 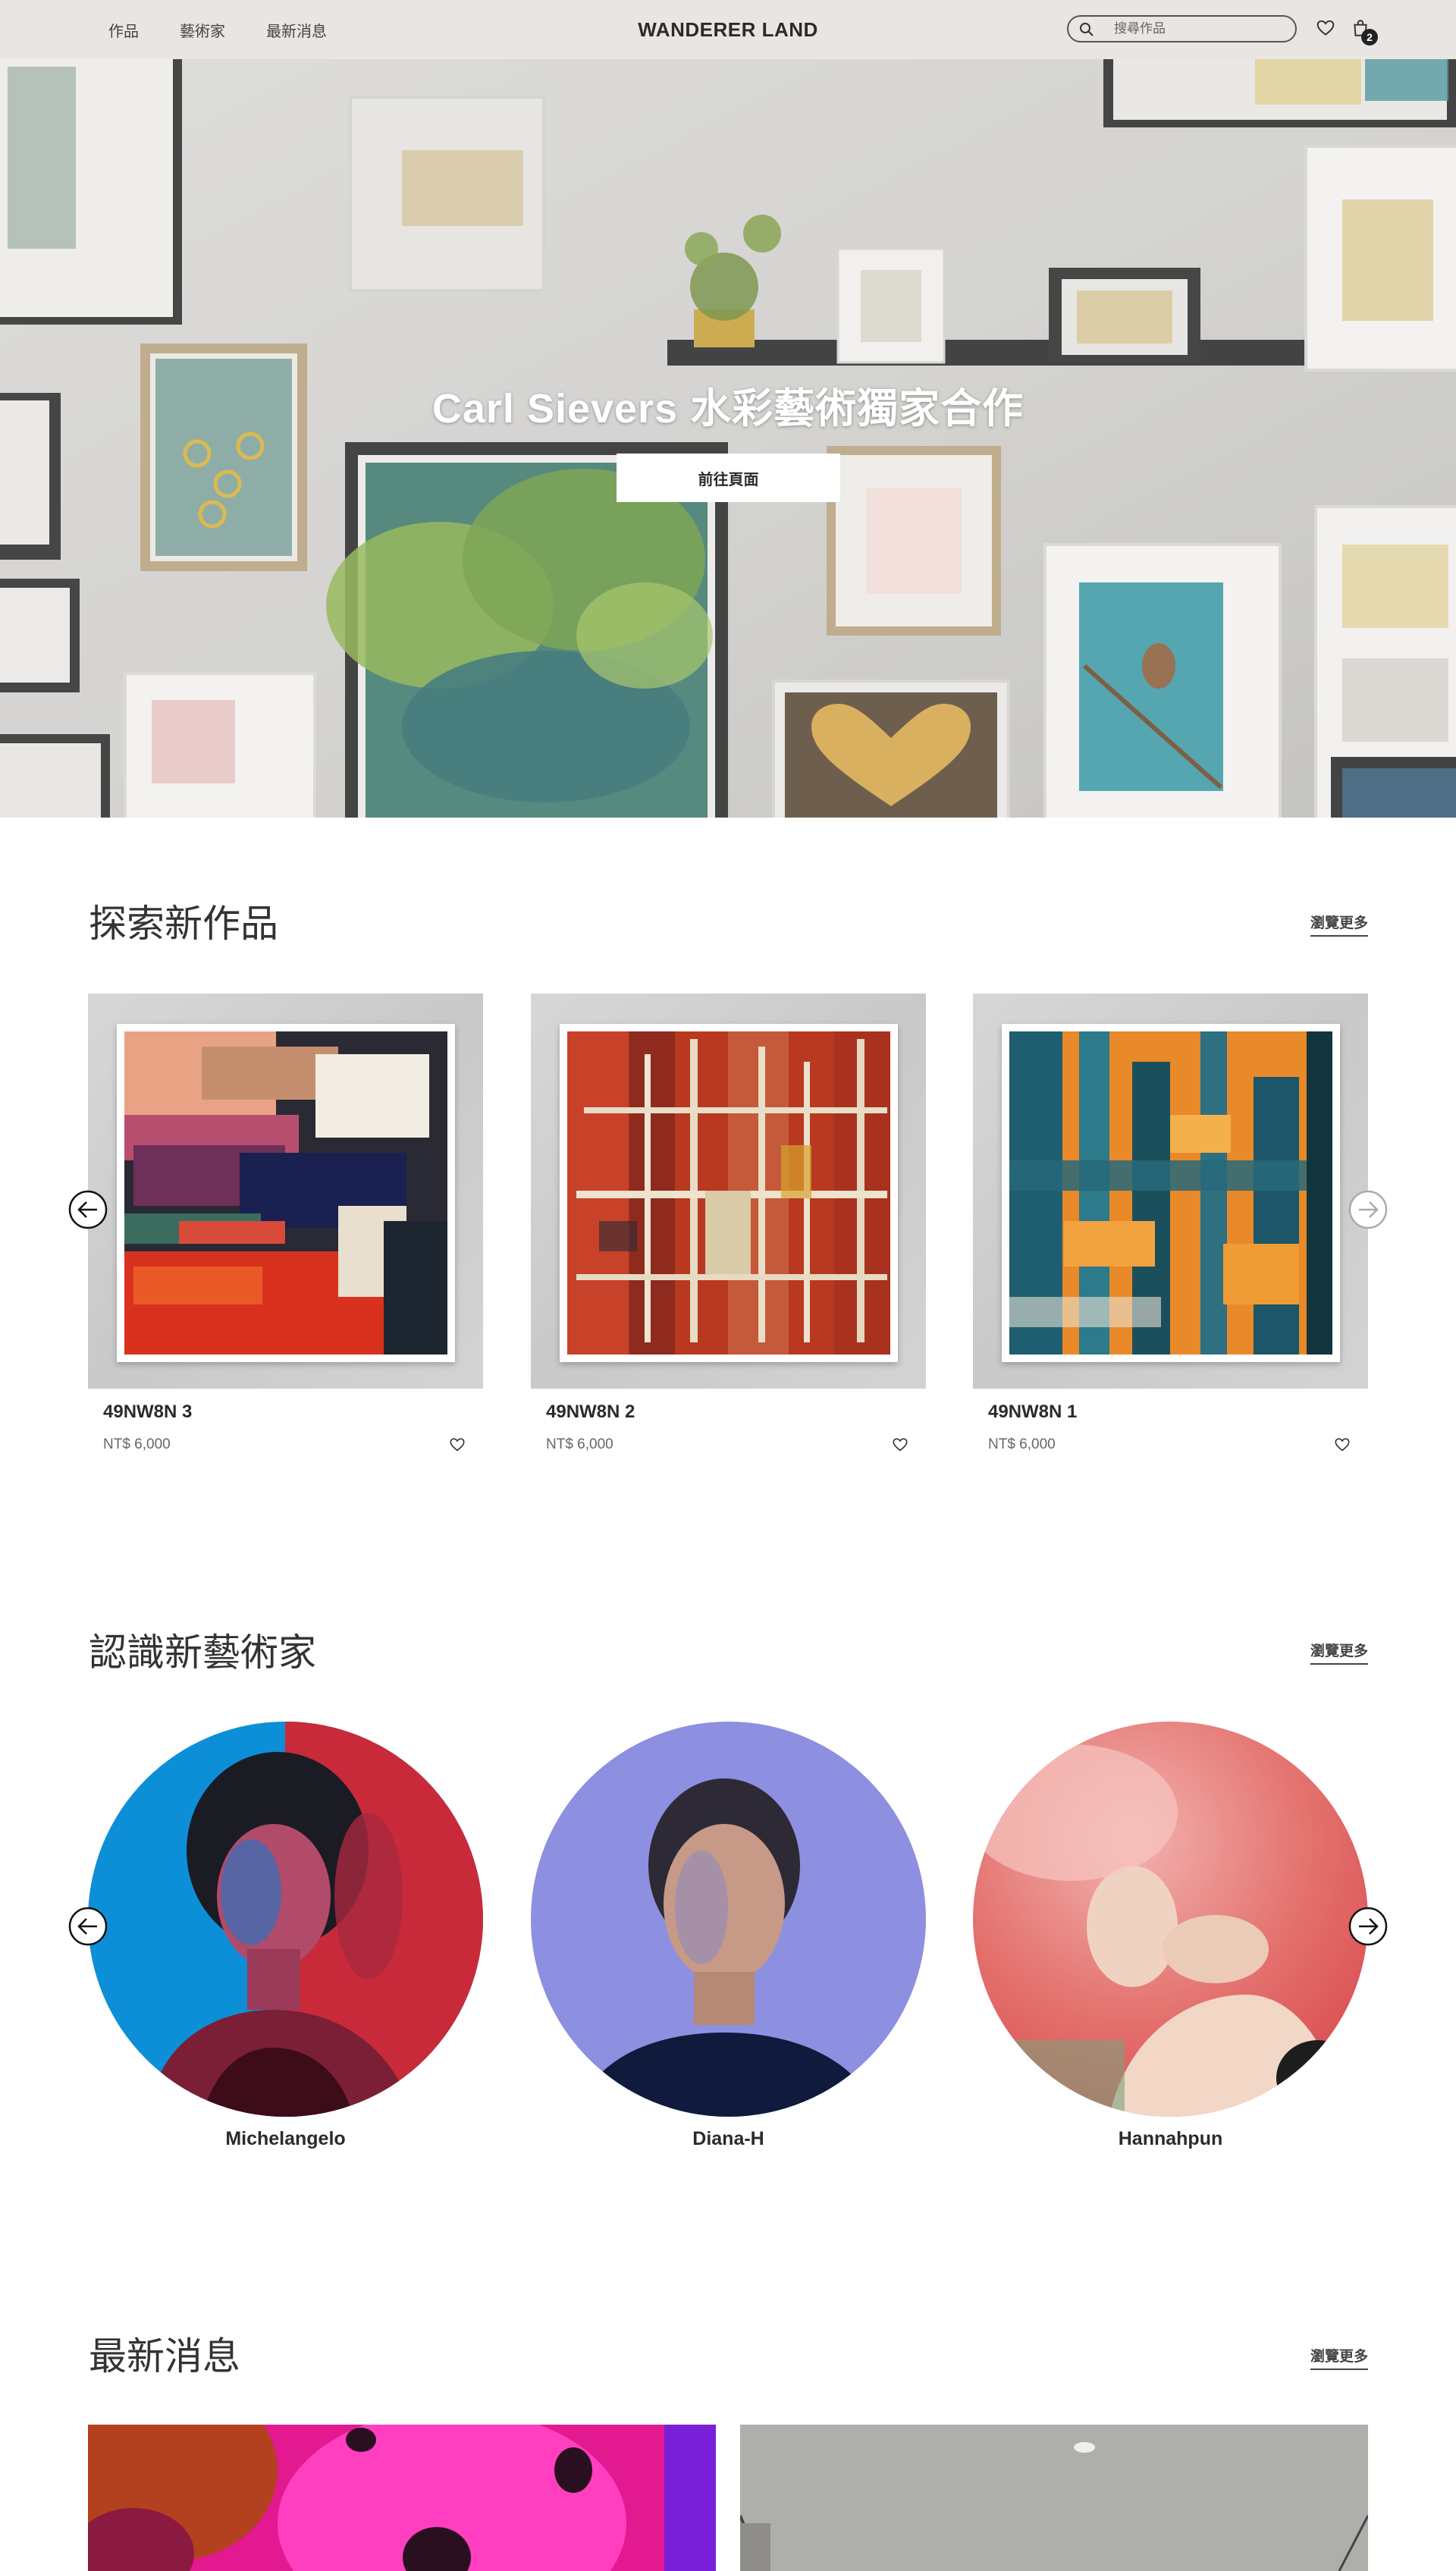 I want to click on hero-cta-button: 前往頁面, so click(x=728, y=478).